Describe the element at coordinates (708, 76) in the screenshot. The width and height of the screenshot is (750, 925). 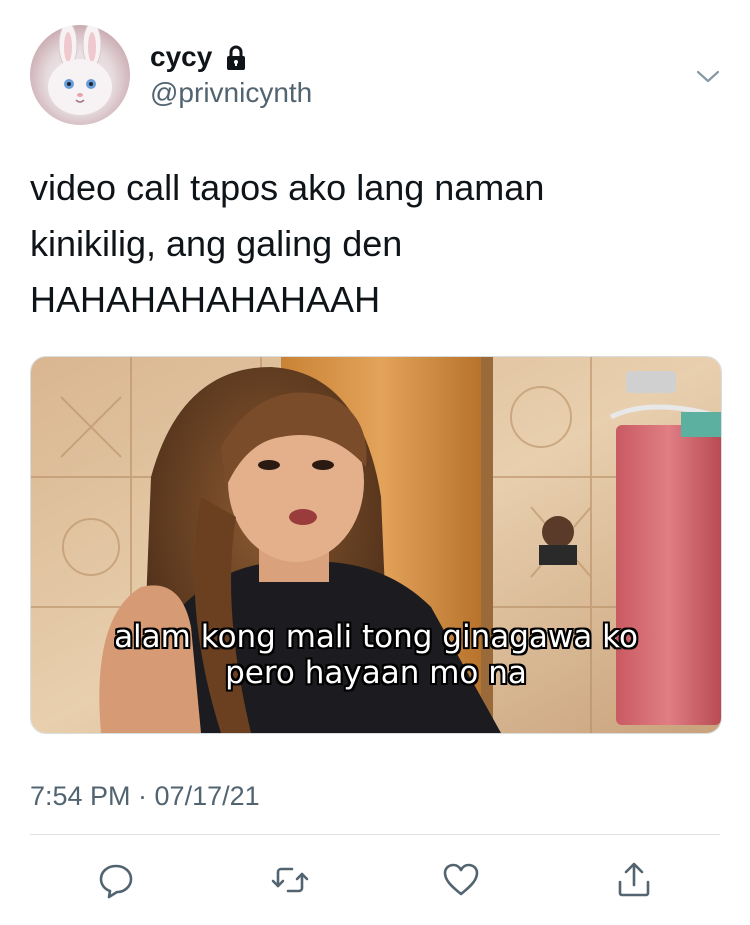
I see `chevron-down-icon` at that location.